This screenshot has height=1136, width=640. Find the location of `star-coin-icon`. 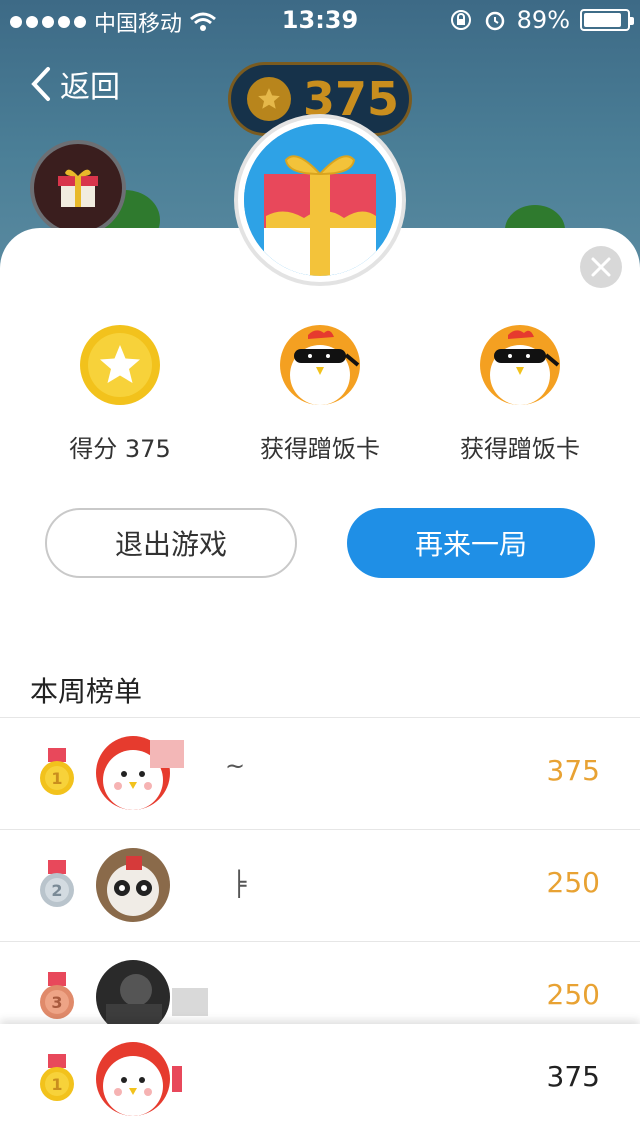

star-coin-icon is located at coordinates (120, 365).